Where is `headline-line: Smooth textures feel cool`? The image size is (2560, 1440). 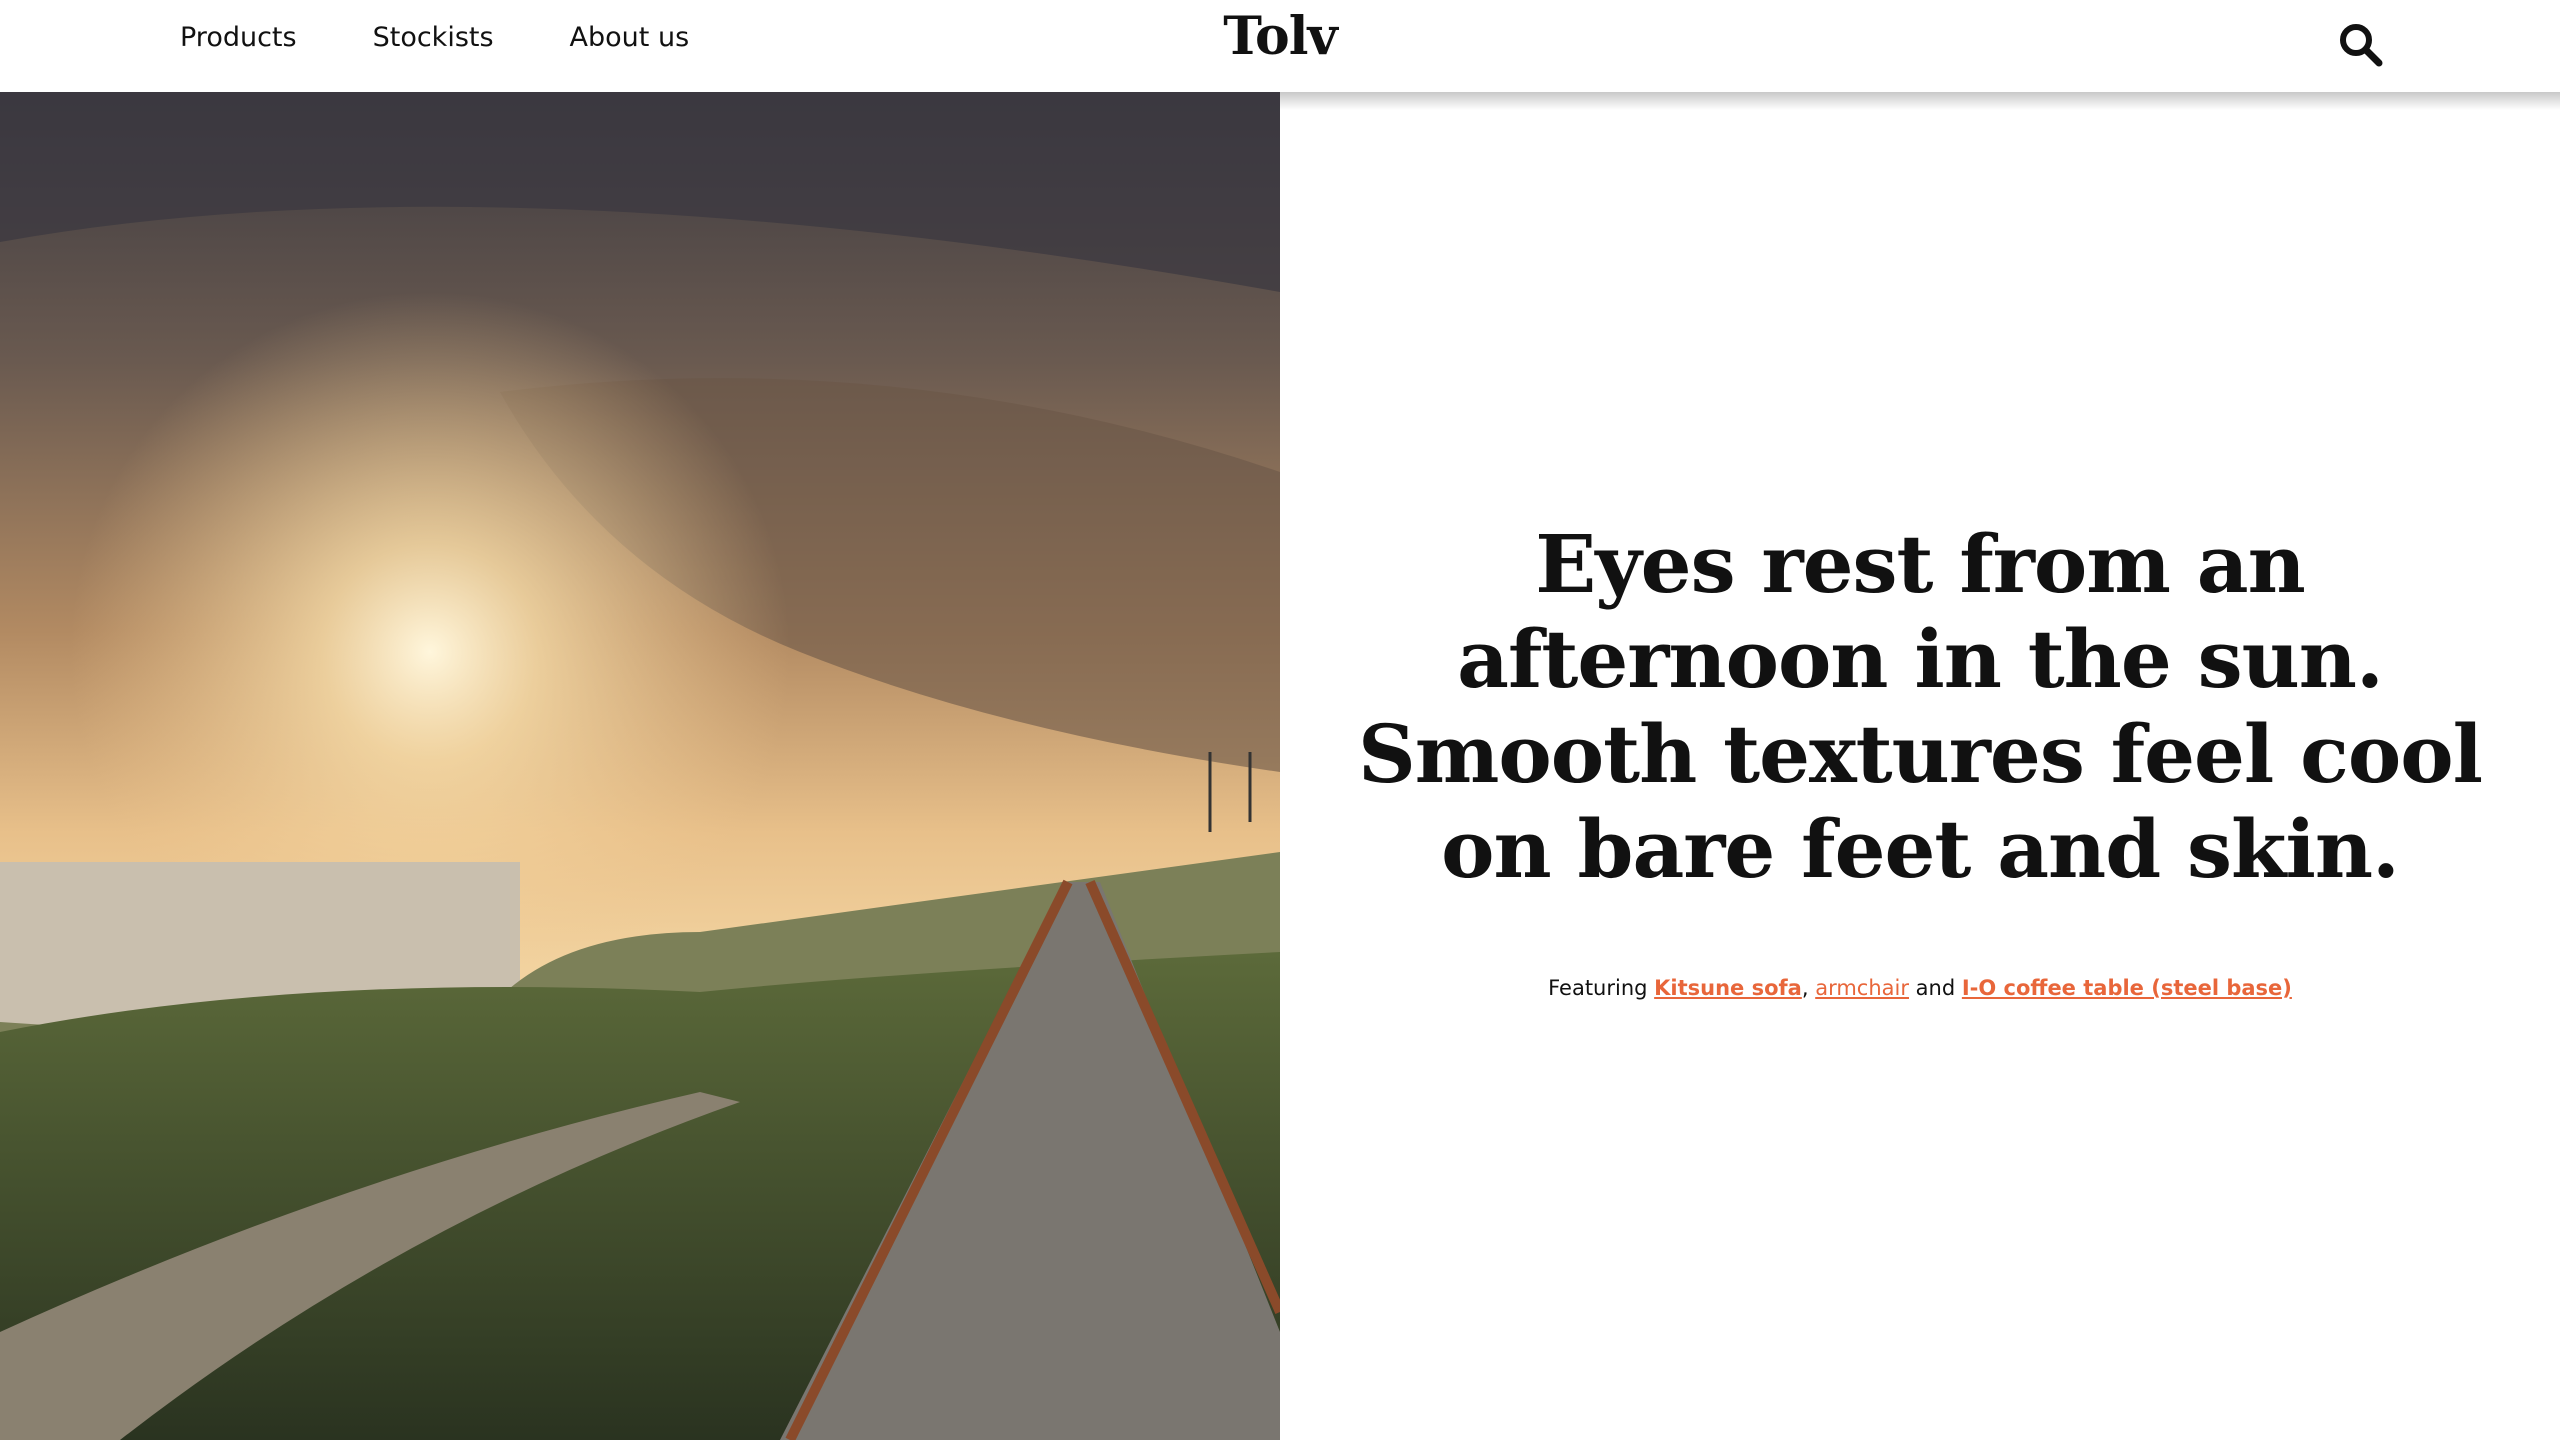
headline-line: Smooth textures feel cool is located at coordinates (1920, 754).